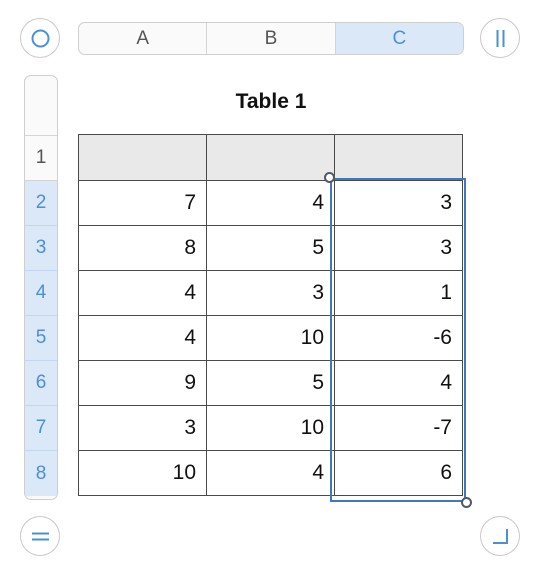 The image size is (542, 578). I want to click on row-header-3: 3, so click(41, 248).